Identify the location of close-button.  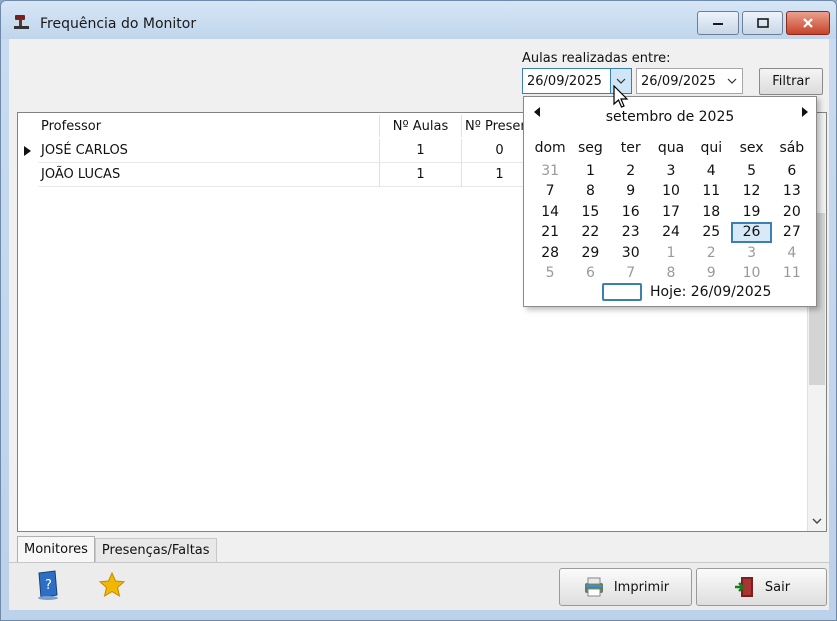
(808, 23).